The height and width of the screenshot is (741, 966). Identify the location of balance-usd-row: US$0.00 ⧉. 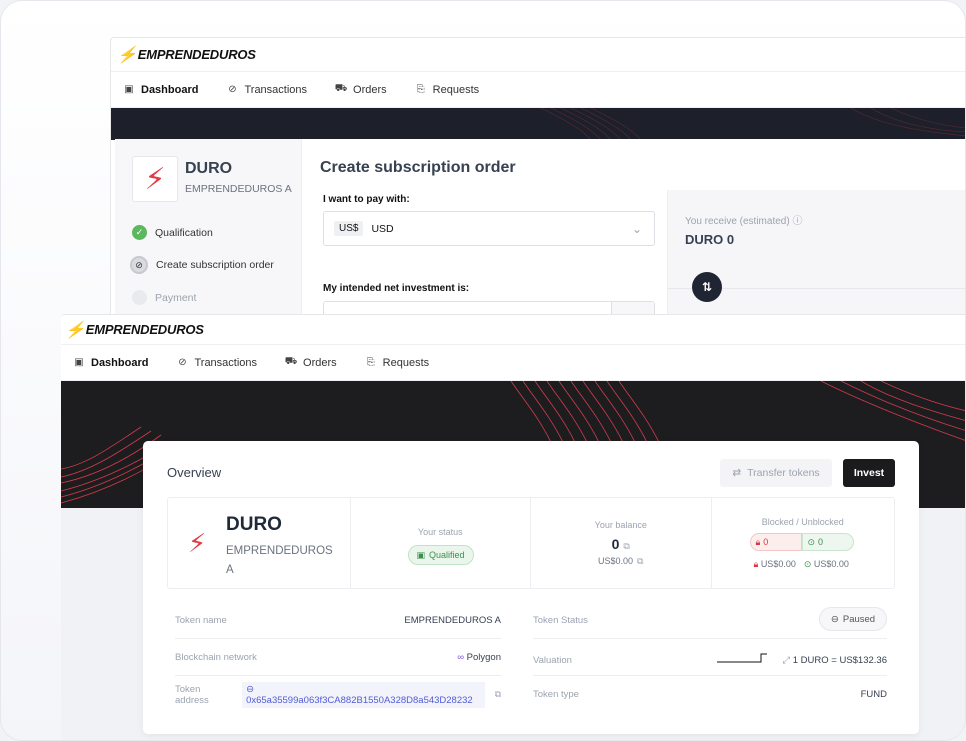
(621, 561).